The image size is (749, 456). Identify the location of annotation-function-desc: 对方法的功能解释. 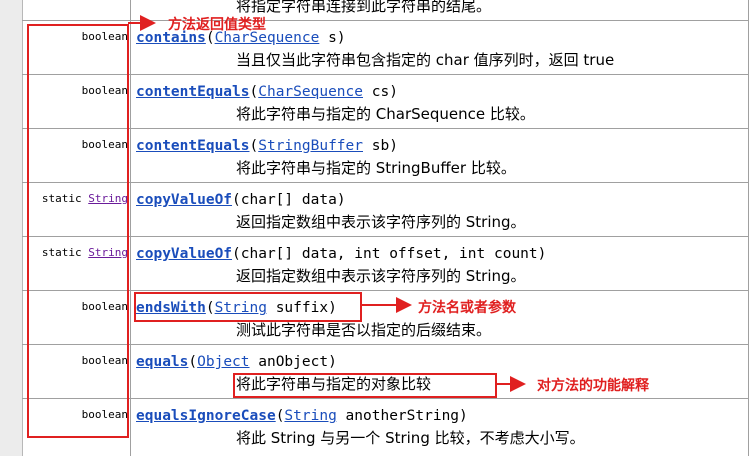
(593, 386).